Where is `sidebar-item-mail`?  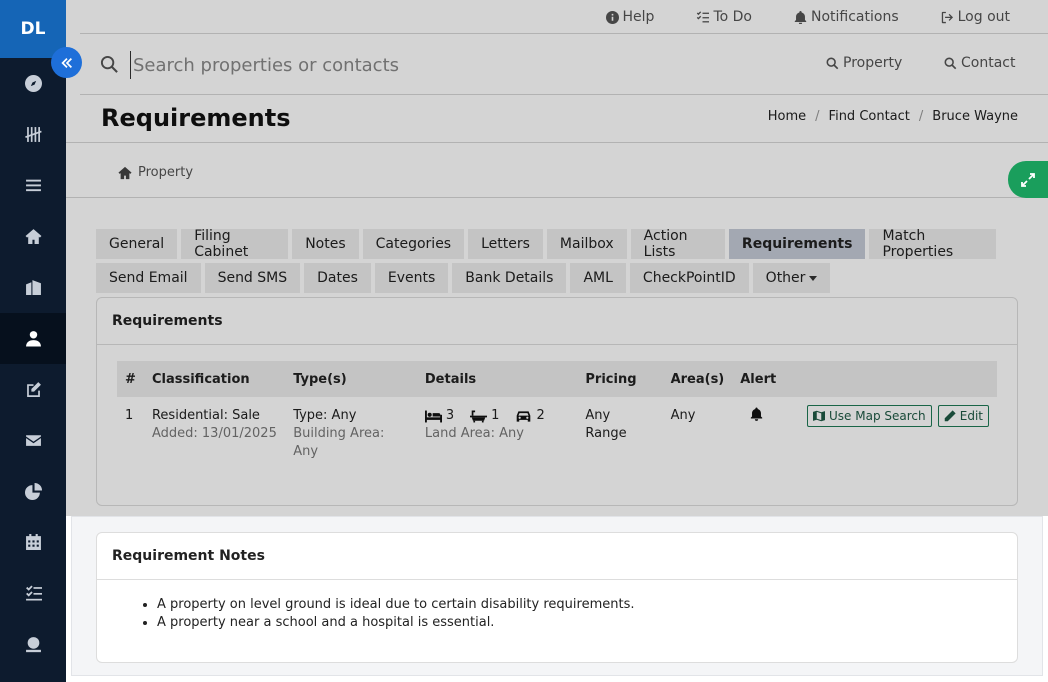
sidebar-item-mail is located at coordinates (33, 440).